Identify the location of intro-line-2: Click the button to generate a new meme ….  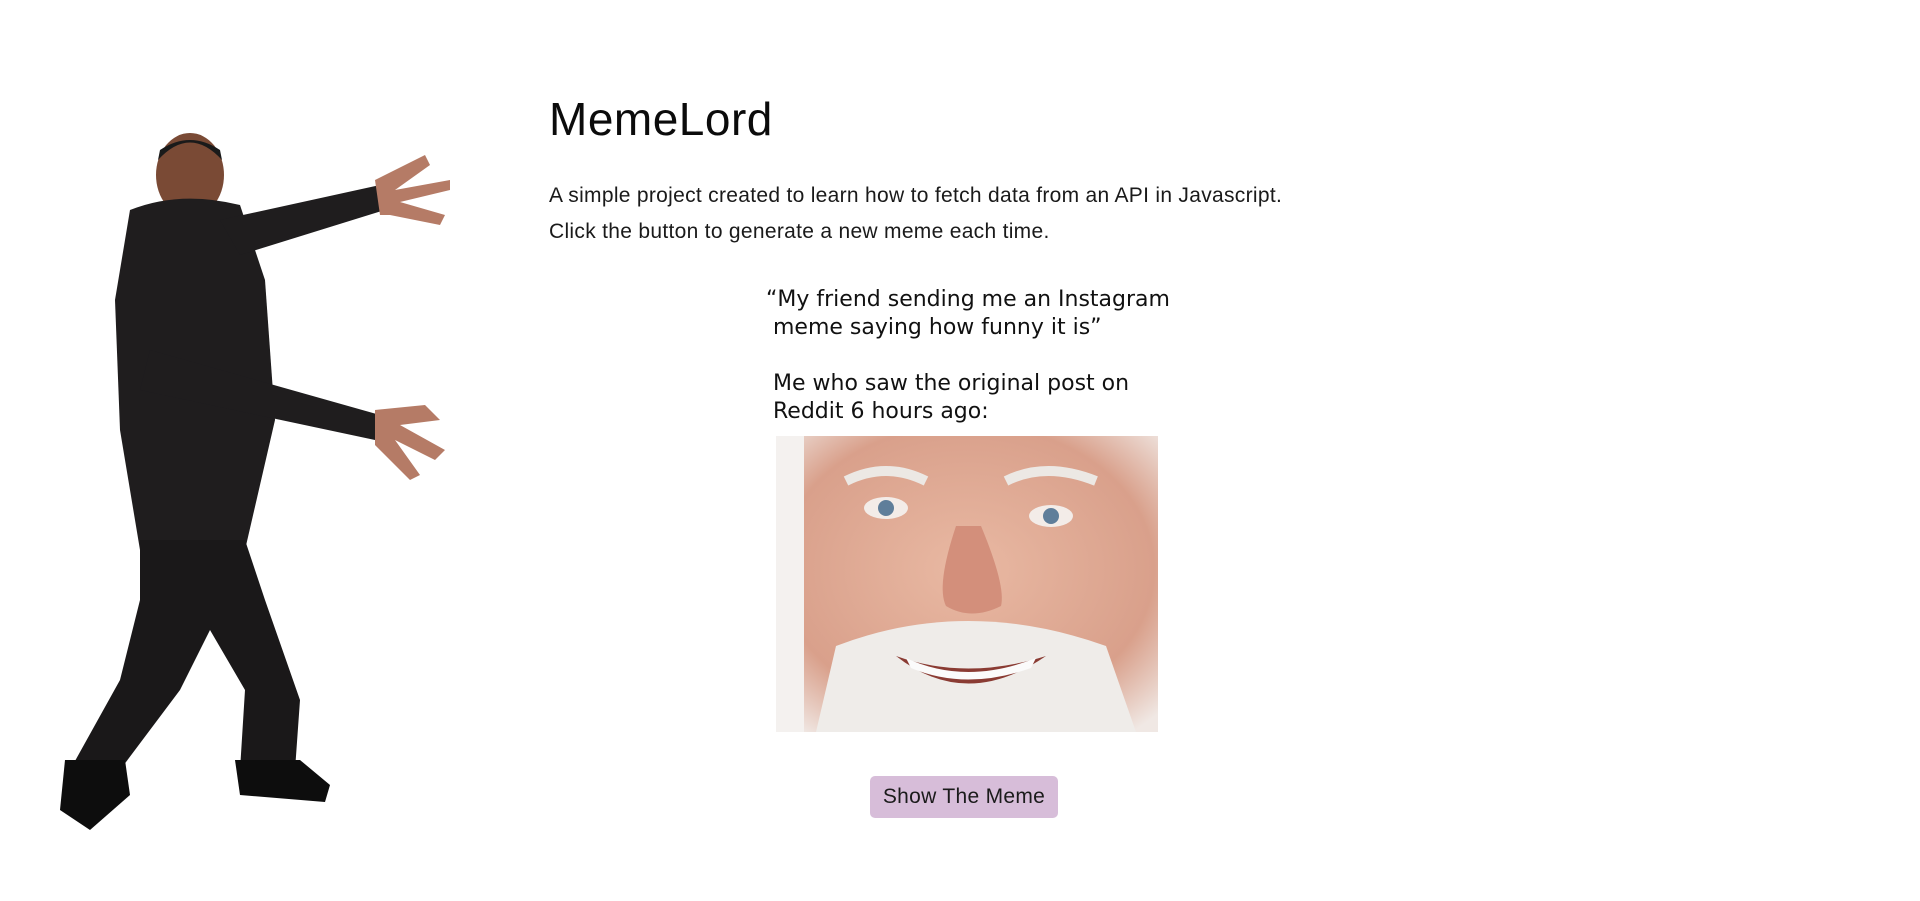
(799, 231).